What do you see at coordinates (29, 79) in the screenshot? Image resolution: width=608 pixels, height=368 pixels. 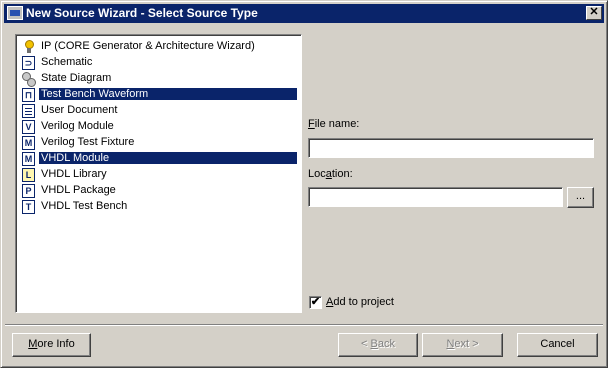 I see `state-diagram-icon` at bounding box center [29, 79].